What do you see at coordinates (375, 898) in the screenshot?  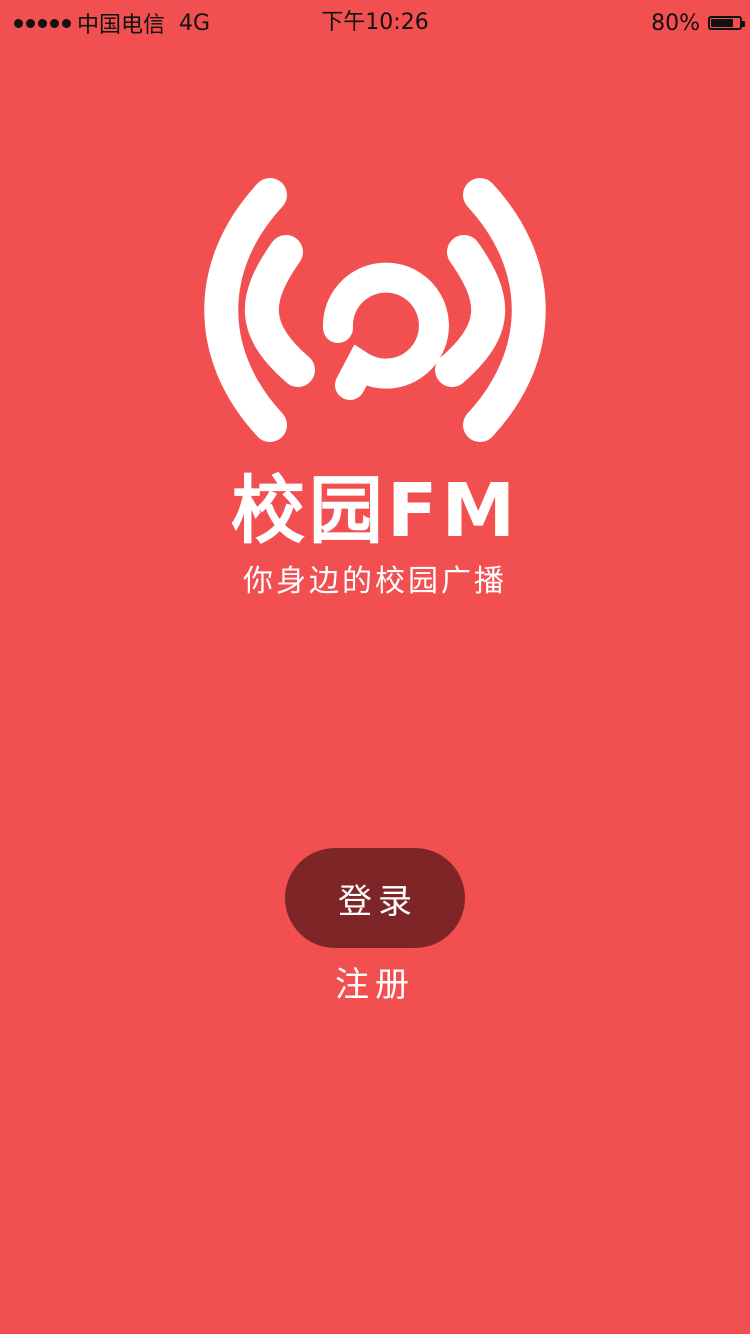 I see `login-button: 登录` at bounding box center [375, 898].